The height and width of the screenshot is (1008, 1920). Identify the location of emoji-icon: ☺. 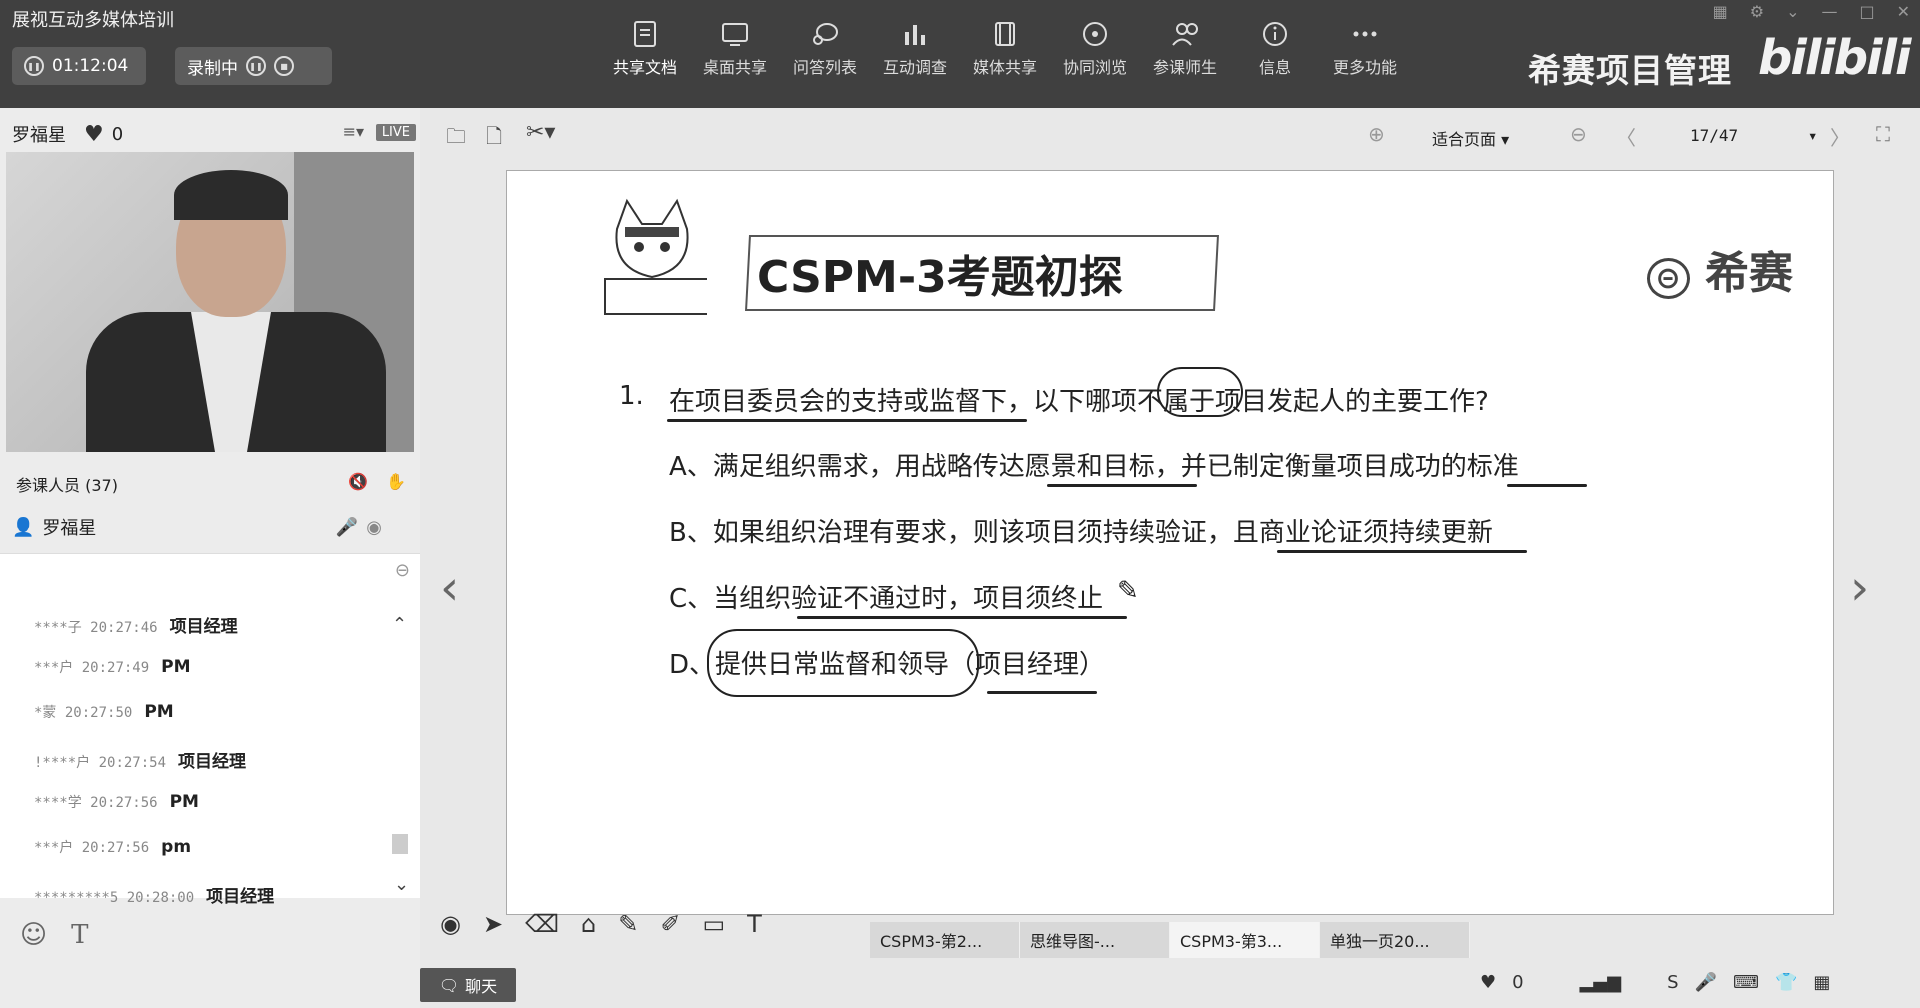
(33, 935).